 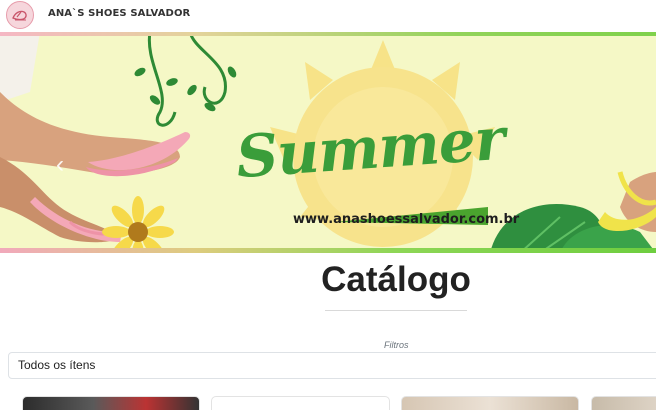 I want to click on carousel-prev-button: ‹, so click(x=60, y=165).